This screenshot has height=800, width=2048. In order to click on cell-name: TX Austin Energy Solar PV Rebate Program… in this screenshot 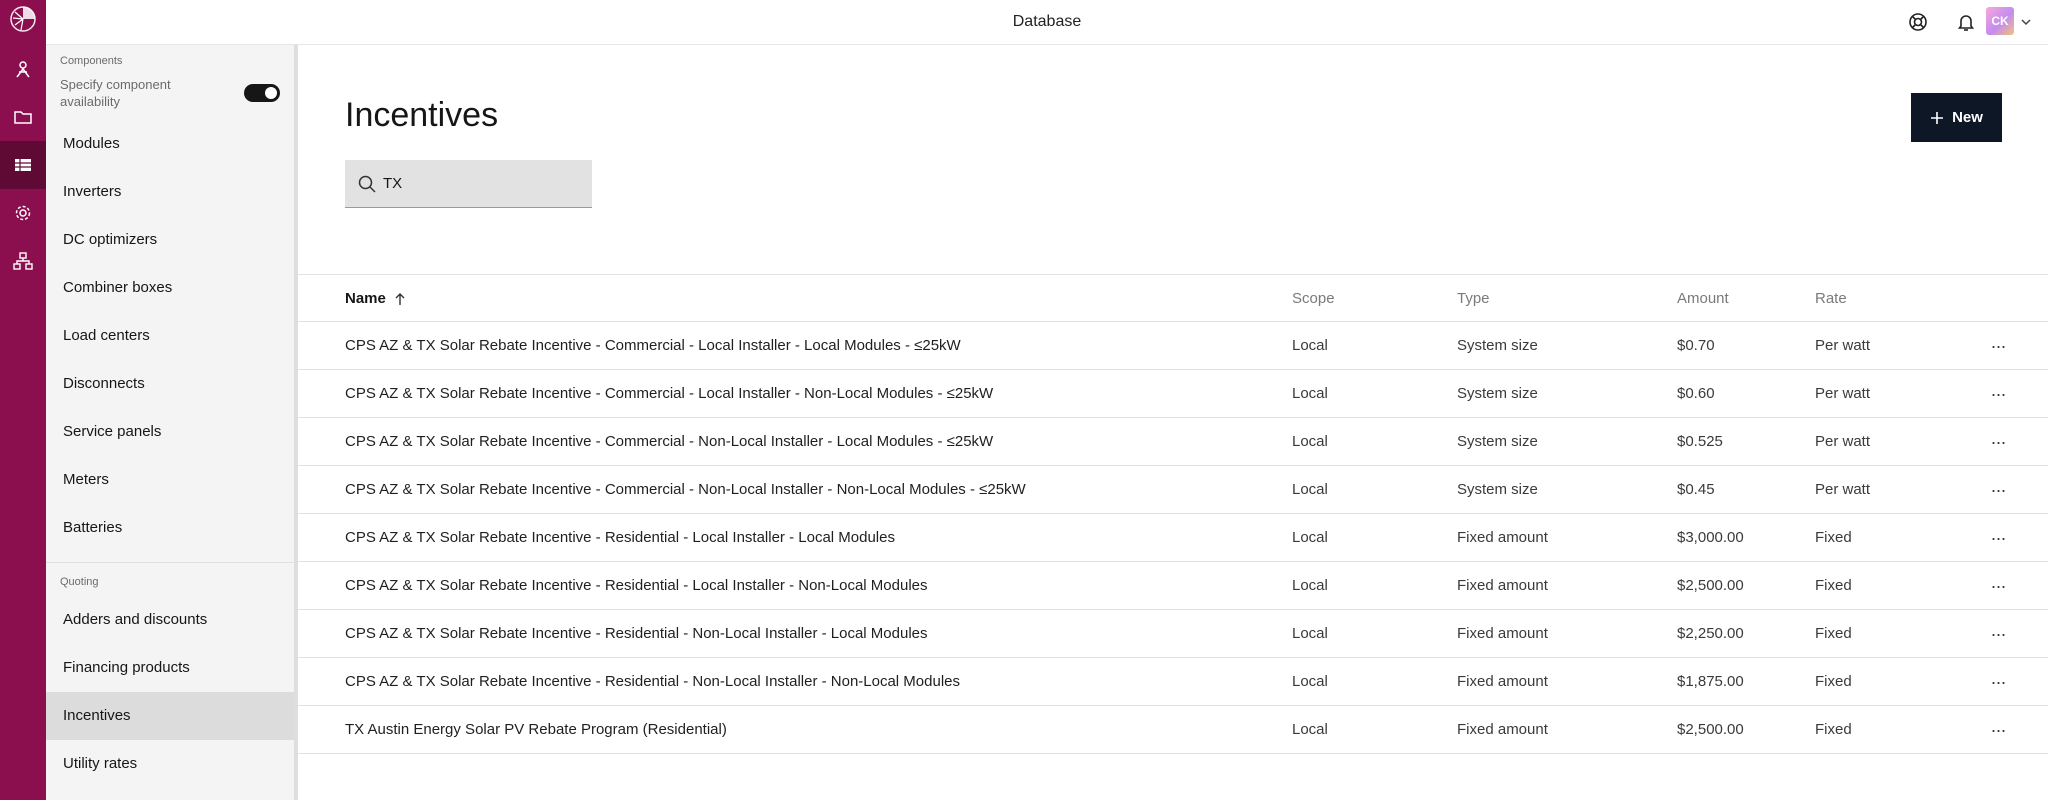, I will do `click(536, 730)`.